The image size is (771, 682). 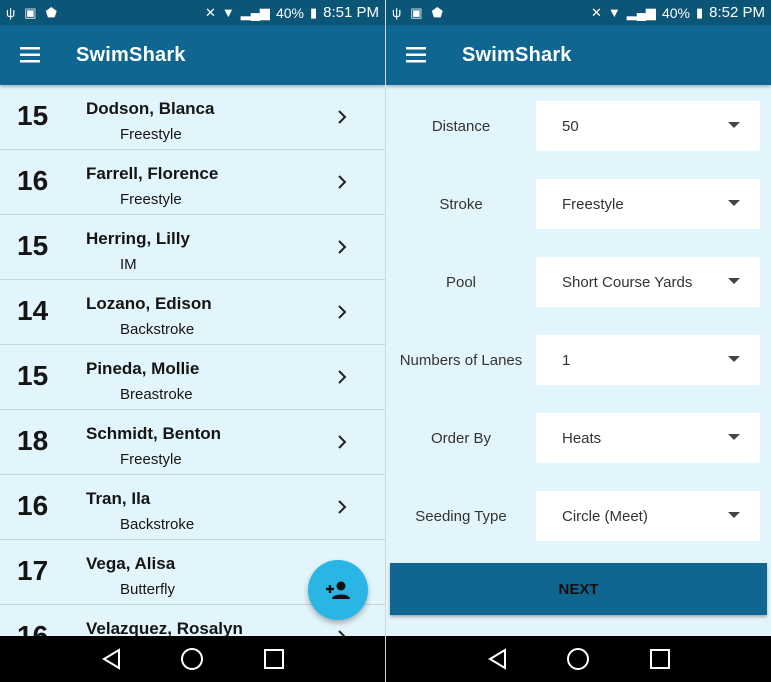 I want to click on swimmer-name: Pineda, Mollie, so click(x=143, y=368).